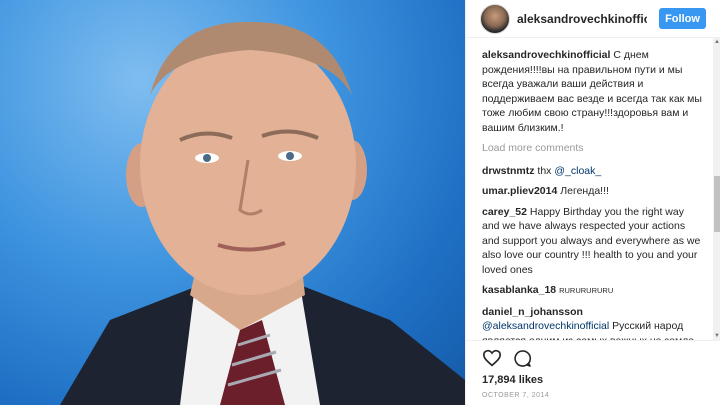  I want to click on comment-item: umar.pliev2014 Легенда!!!, so click(592, 191).